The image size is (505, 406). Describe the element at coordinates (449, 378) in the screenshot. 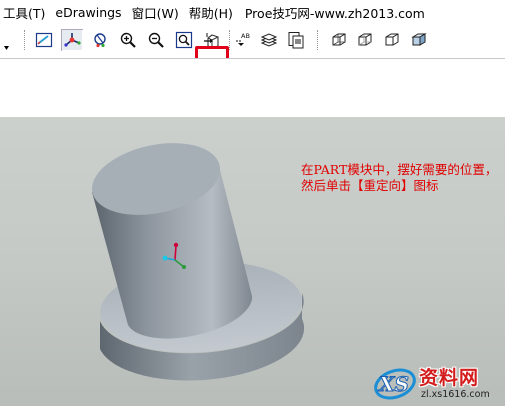

I see `watermark-title: 资料网` at that location.